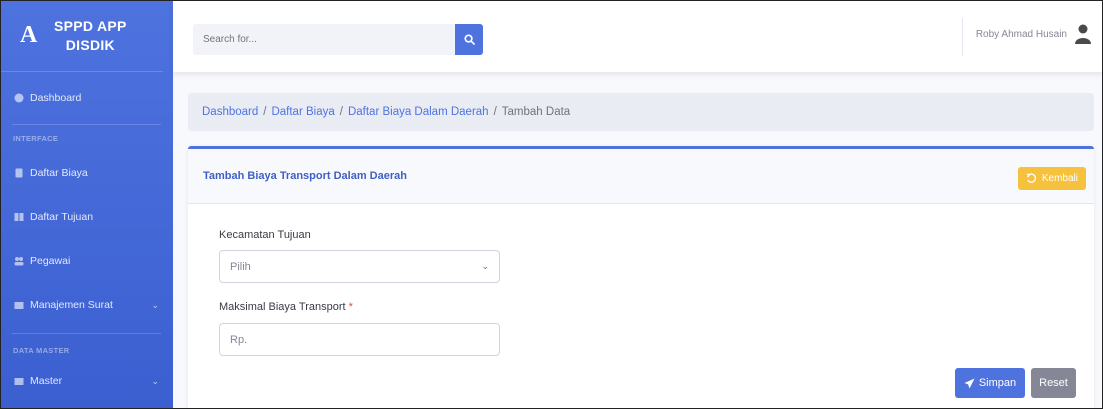 The height and width of the screenshot is (409, 1103). Describe the element at coordinates (265, 235) in the screenshot. I see `kecamatan-label: Kecamatan Tujuan` at that location.